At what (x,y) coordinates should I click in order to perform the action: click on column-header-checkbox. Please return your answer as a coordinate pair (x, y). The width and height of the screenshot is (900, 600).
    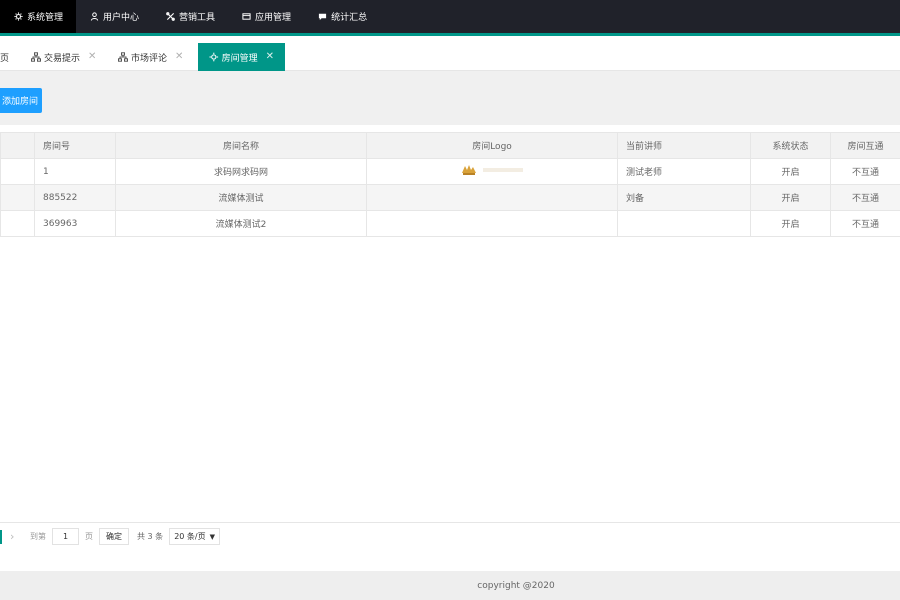
    Looking at the image, I should click on (17, 145).